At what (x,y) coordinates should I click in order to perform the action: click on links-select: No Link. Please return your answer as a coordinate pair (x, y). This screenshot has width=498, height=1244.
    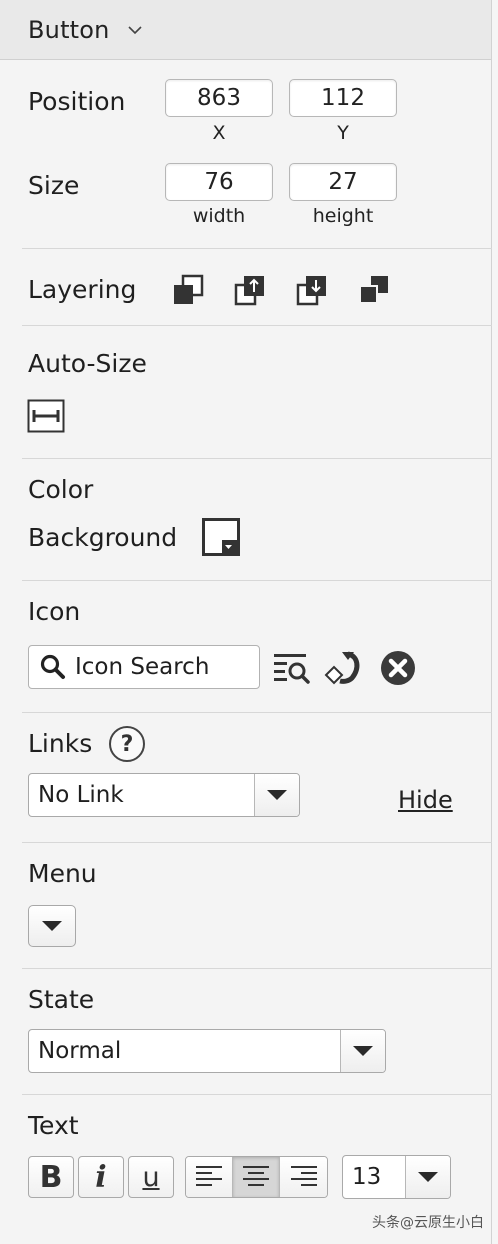
    Looking at the image, I should click on (164, 795).